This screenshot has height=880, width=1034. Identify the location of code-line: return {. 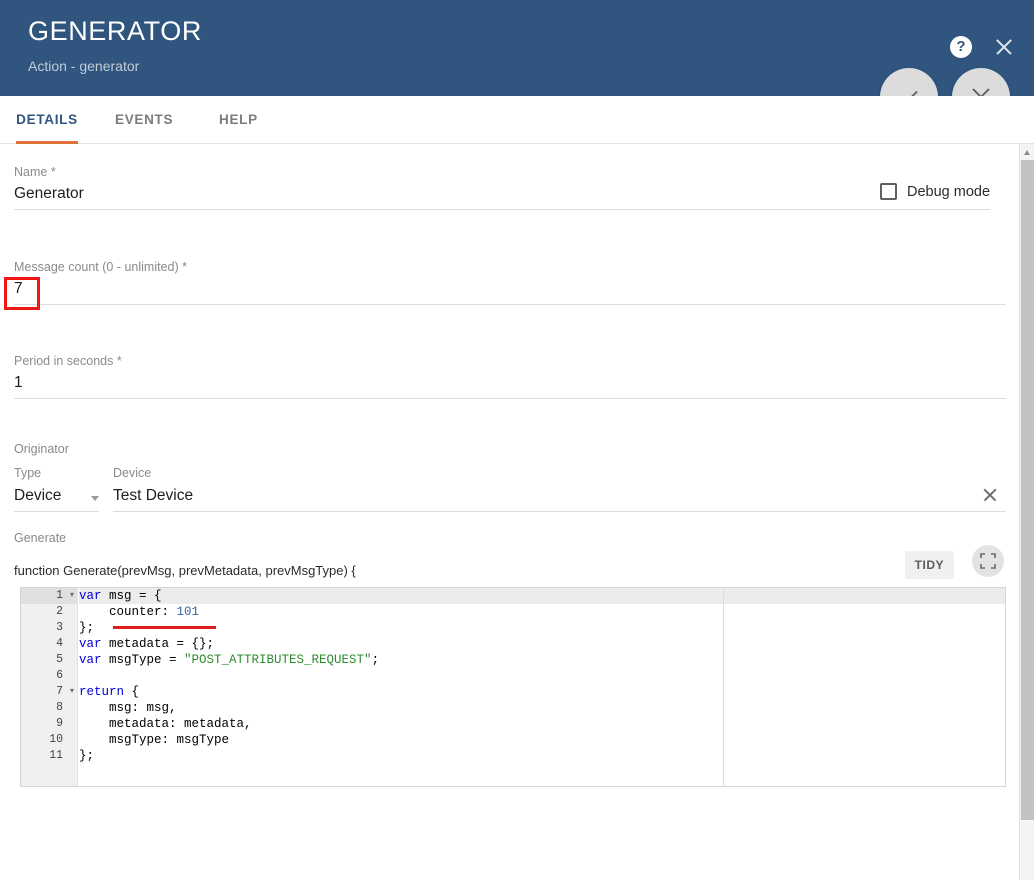
(109, 692).